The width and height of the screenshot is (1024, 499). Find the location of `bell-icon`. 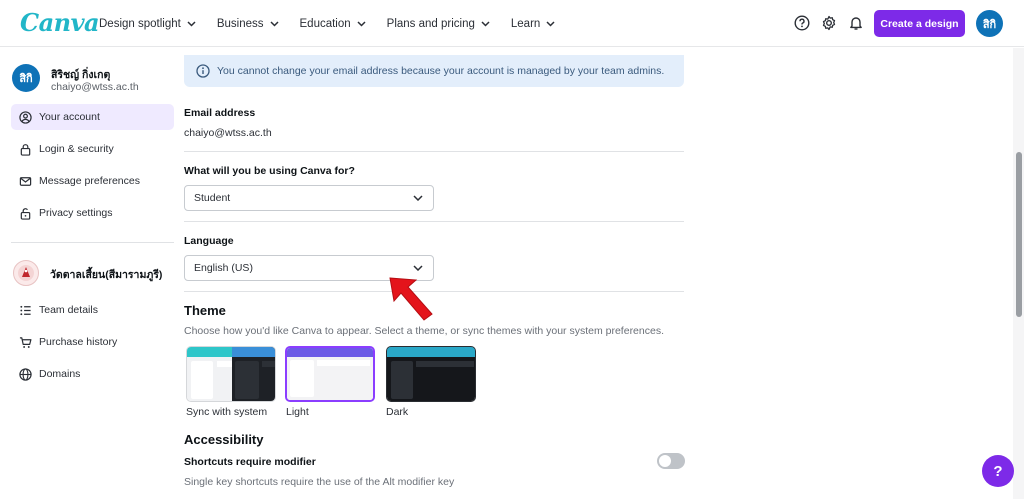

bell-icon is located at coordinates (856, 23).